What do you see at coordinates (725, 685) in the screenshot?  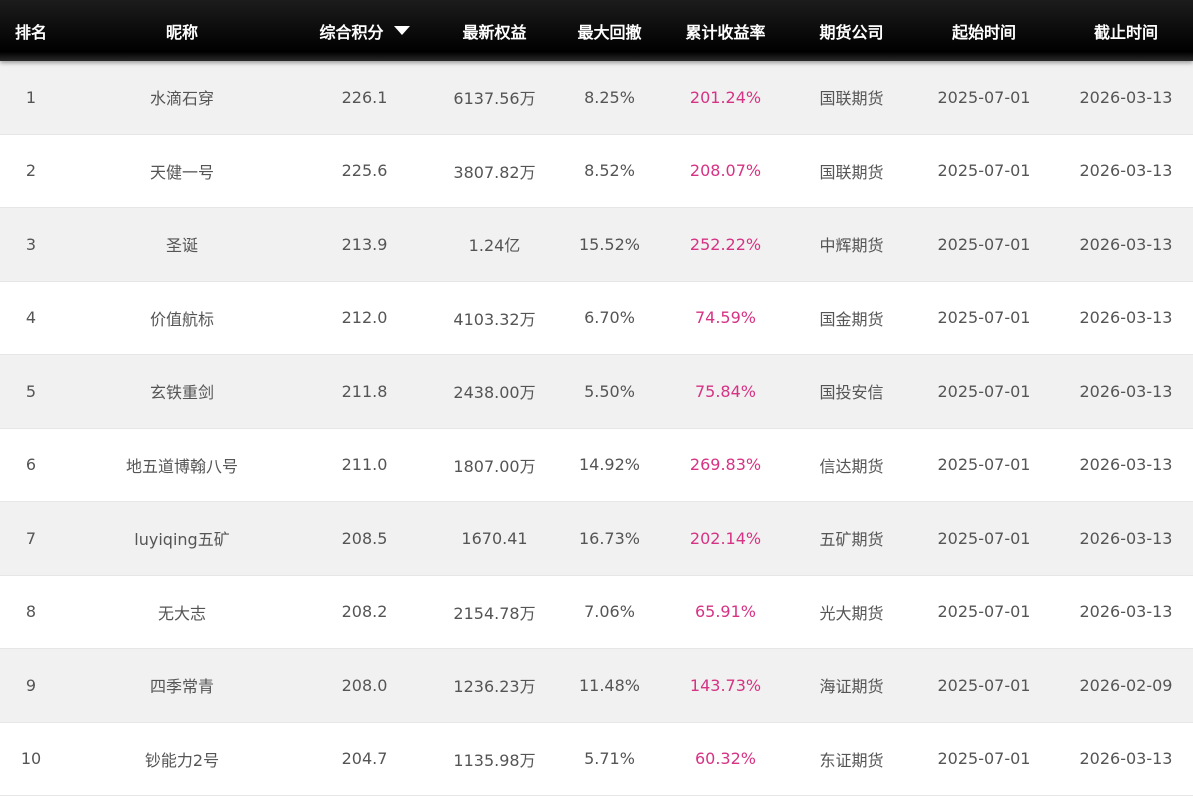 I see `cum-return-cell: 143.73%` at bounding box center [725, 685].